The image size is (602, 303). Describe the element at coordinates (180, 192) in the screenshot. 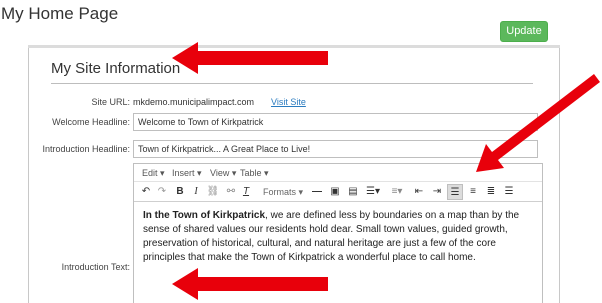

I see `bold-icon: B` at that location.